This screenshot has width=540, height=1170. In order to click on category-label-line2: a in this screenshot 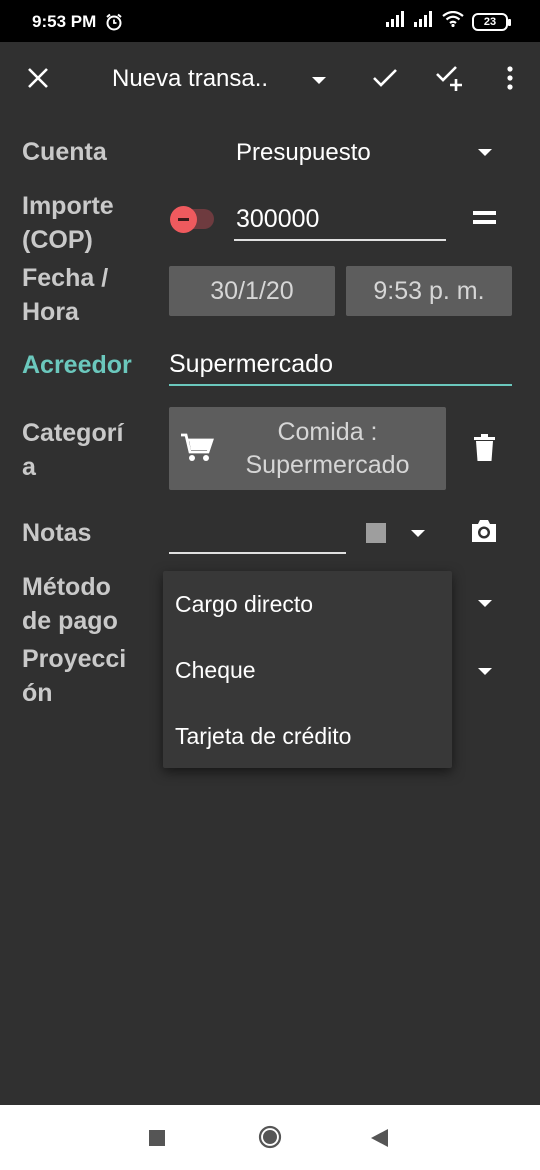, I will do `click(29, 467)`.